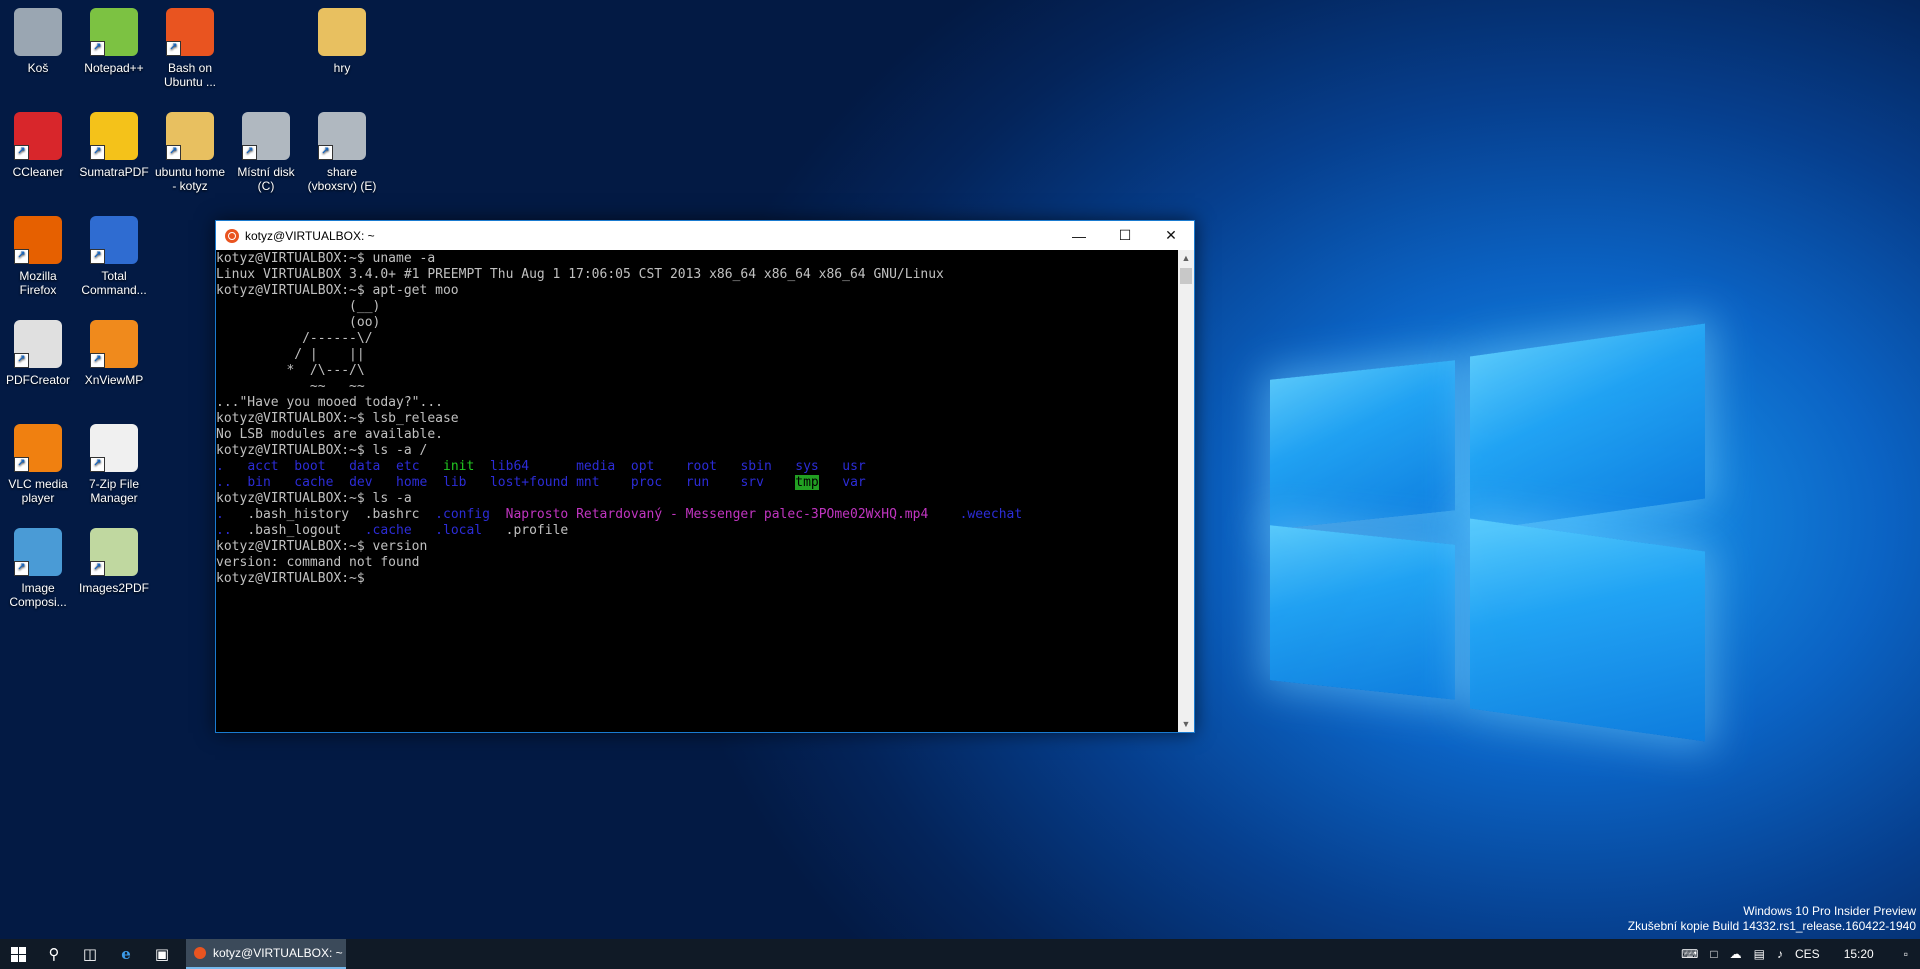 The image size is (1920, 969). I want to click on maximize-button: ☐, so click(1125, 235).